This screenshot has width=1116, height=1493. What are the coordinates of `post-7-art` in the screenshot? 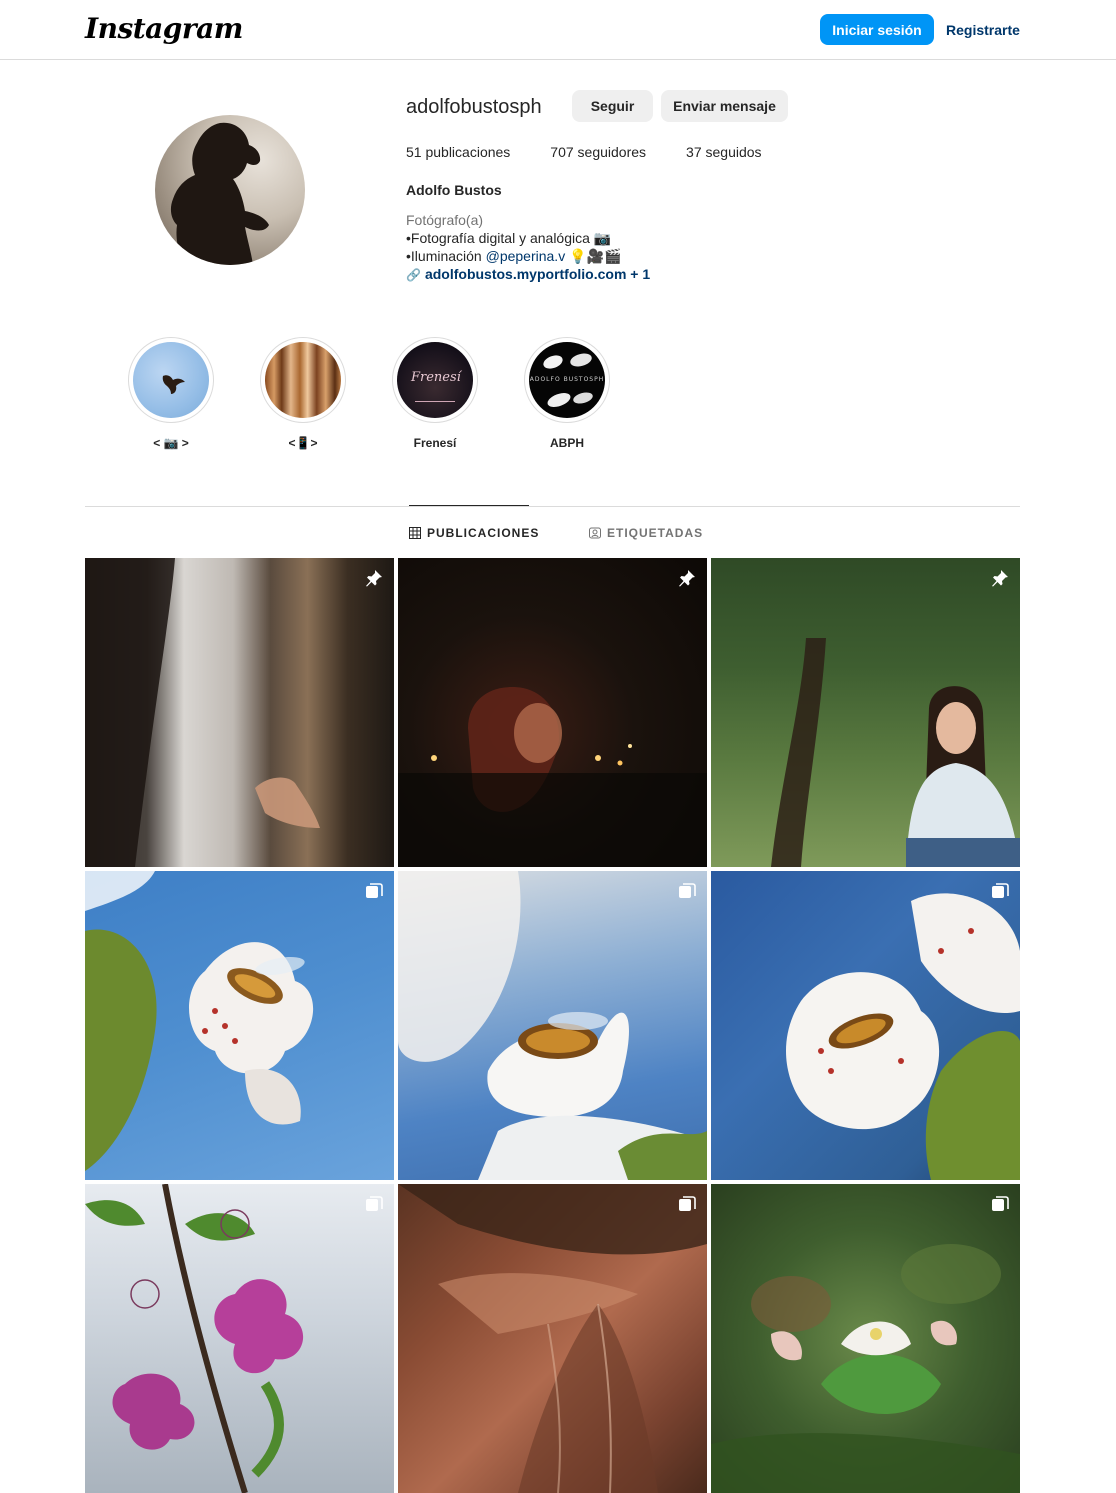 It's located at (194, 1338).